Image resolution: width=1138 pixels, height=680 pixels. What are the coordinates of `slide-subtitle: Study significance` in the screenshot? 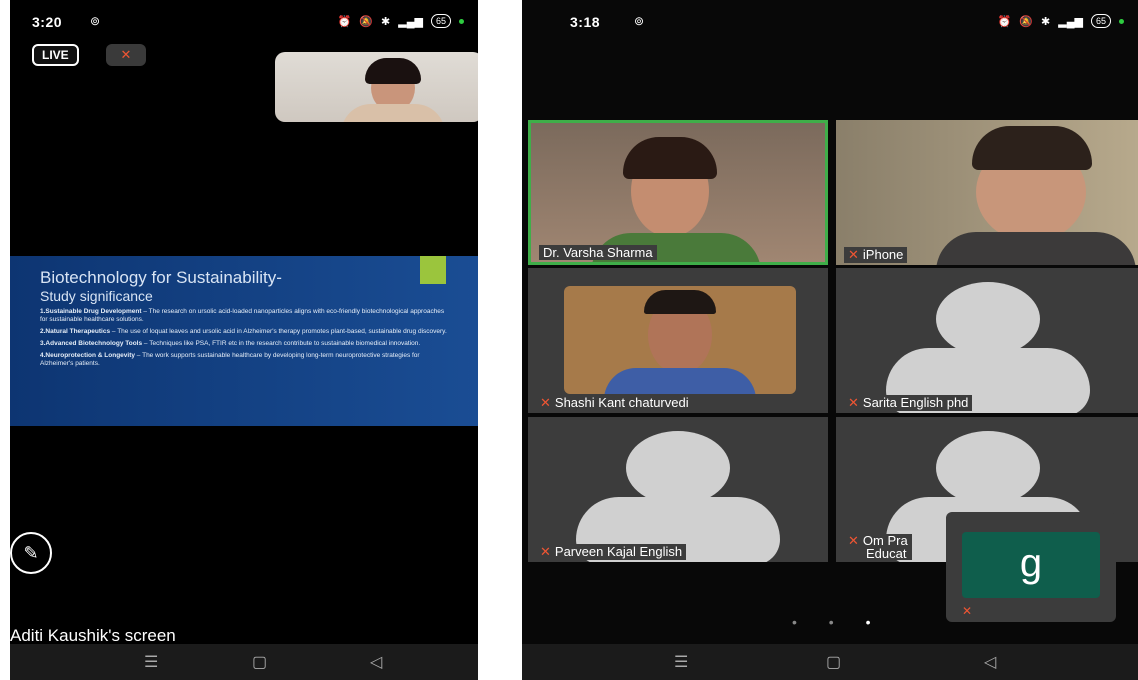 It's located at (96, 296).